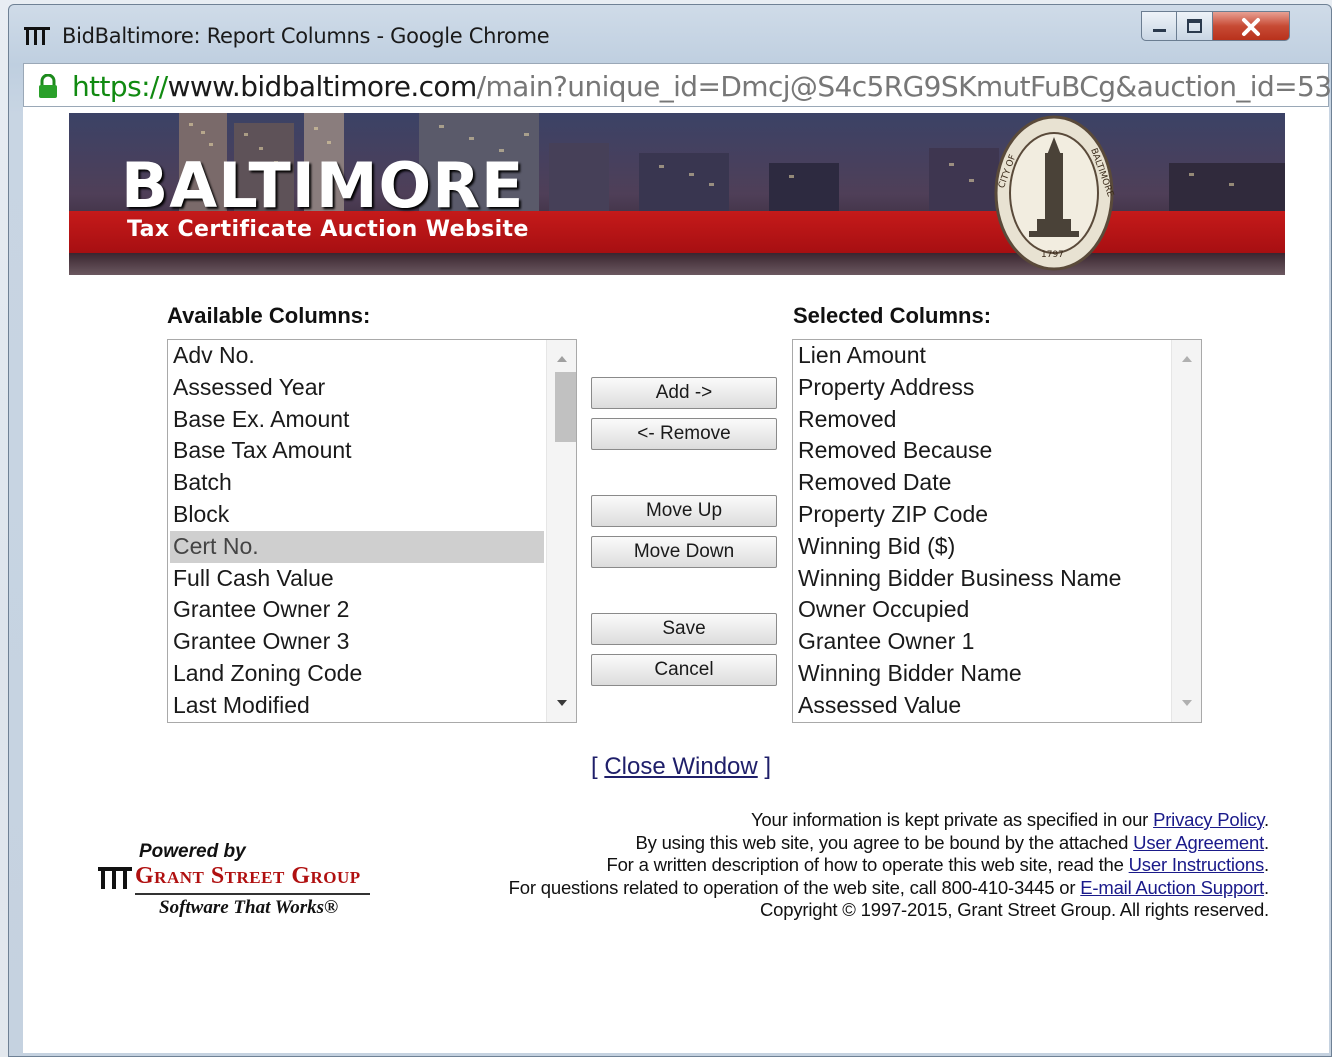  I want to click on selected-item: Owner Occupied, so click(982, 610).